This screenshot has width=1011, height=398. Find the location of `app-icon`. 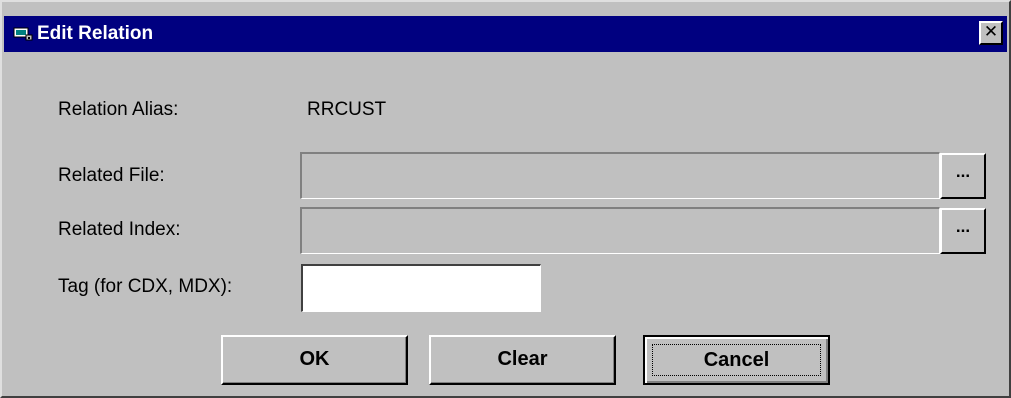

app-icon is located at coordinates (23, 34).